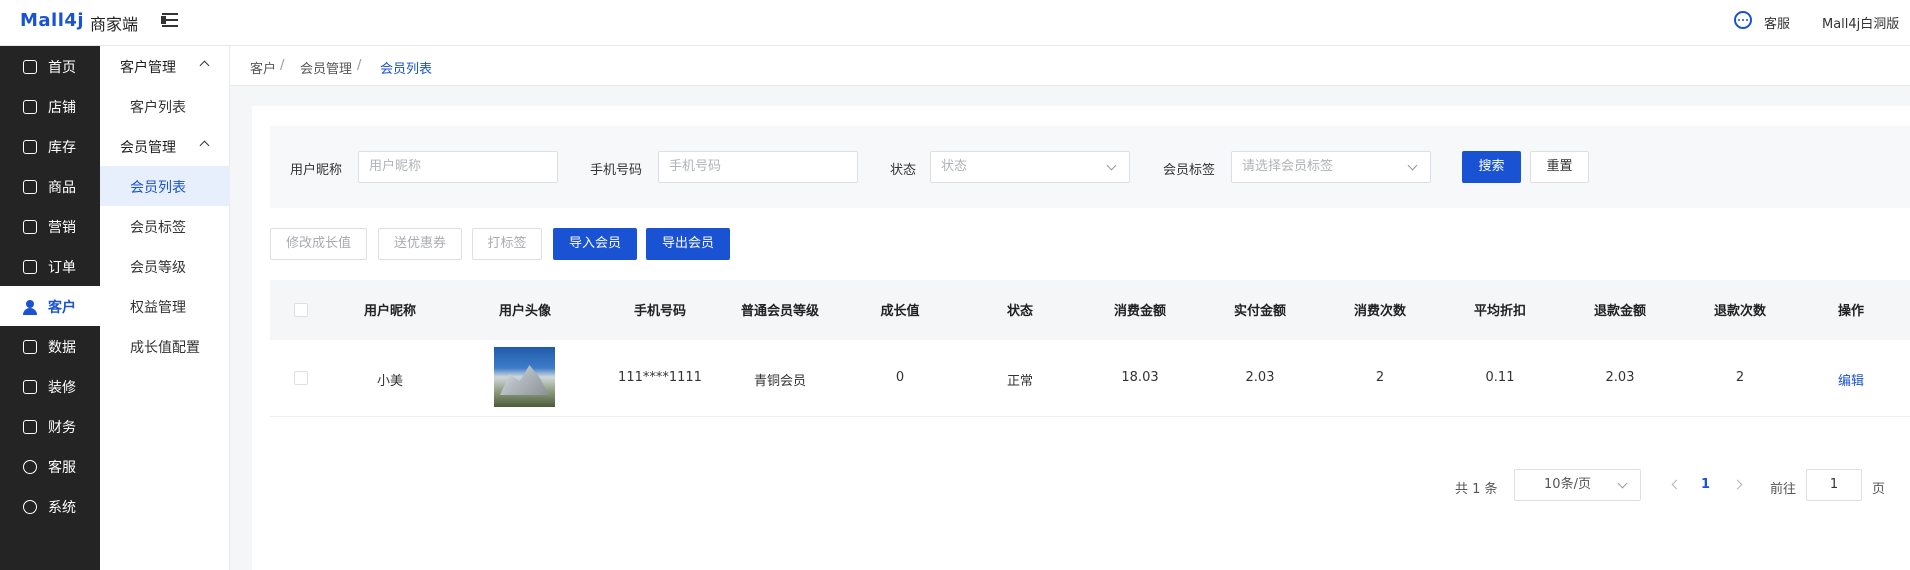  Describe the element at coordinates (903, 170) in the screenshot. I see `status-label: 状态` at that location.